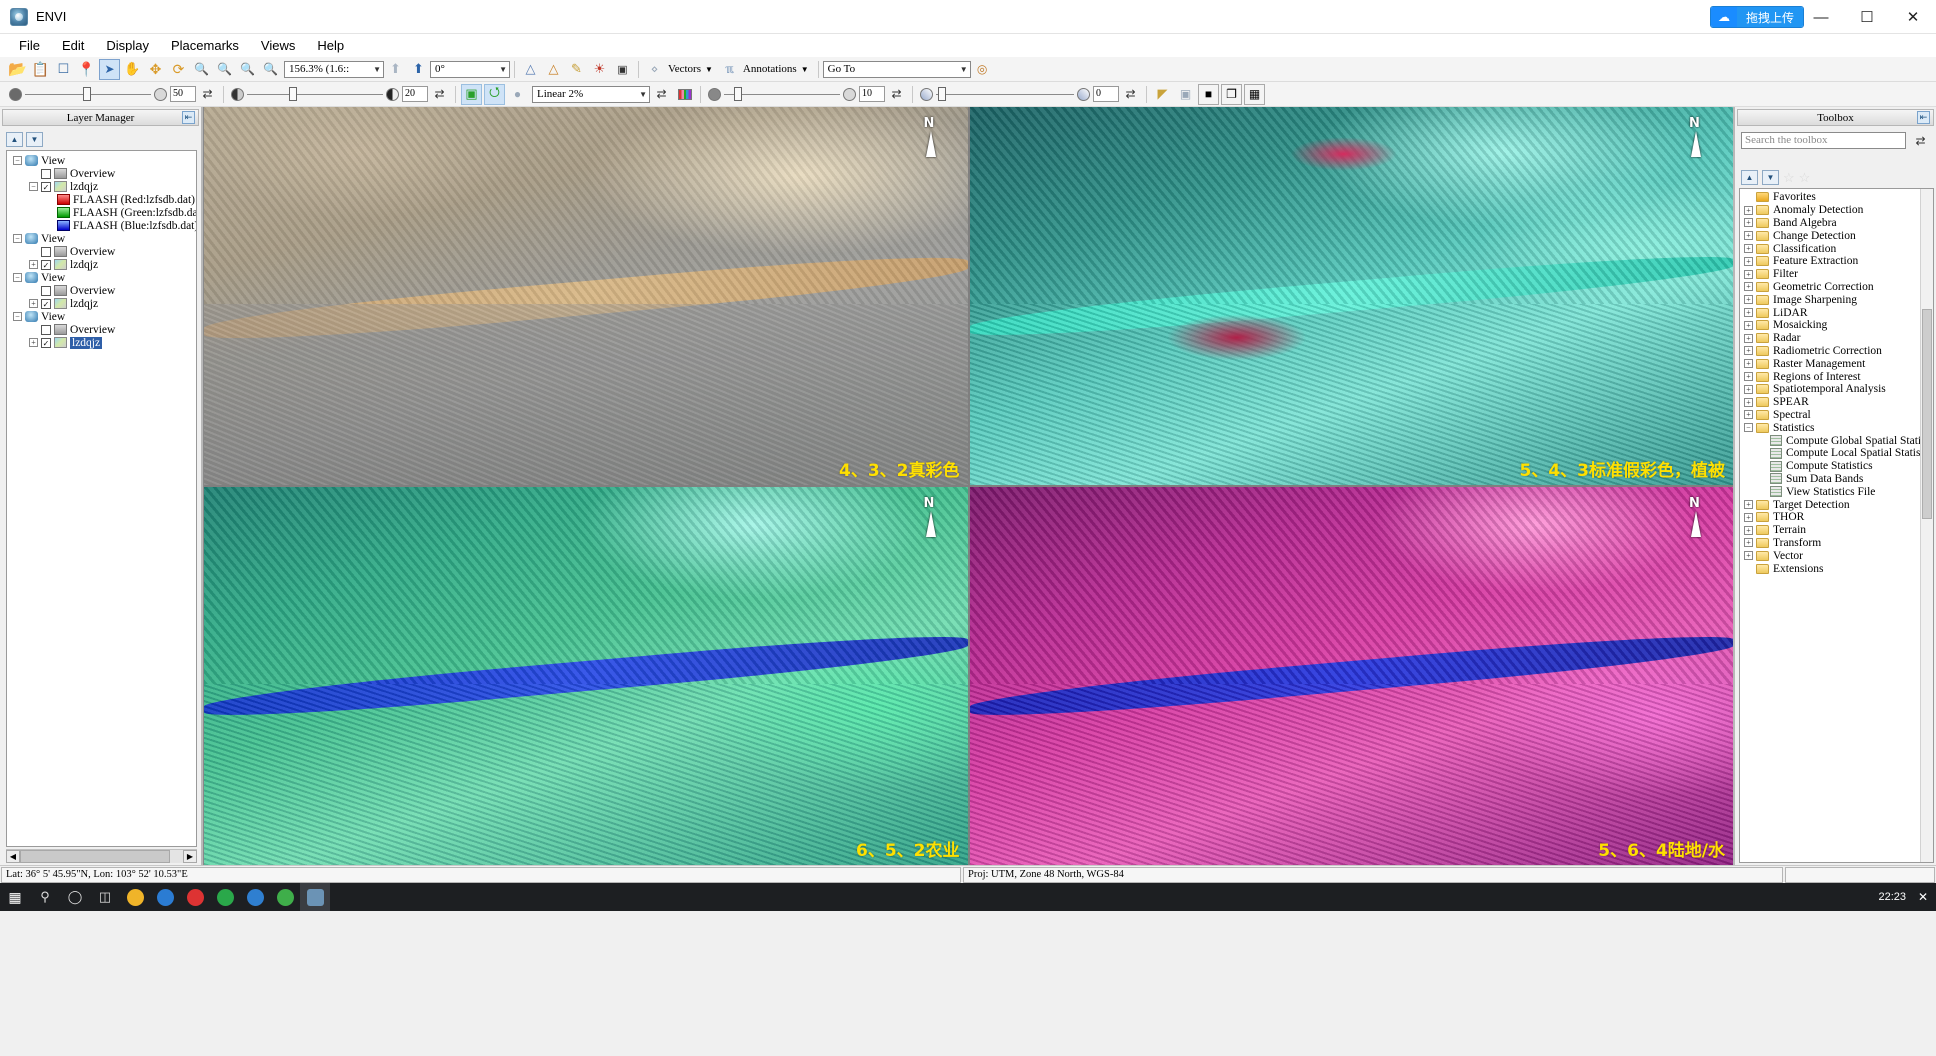 The width and height of the screenshot is (1936, 1056). What do you see at coordinates (1254, 94) in the screenshot?
I see `view-grid-icon: ▦` at bounding box center [1254, 94].